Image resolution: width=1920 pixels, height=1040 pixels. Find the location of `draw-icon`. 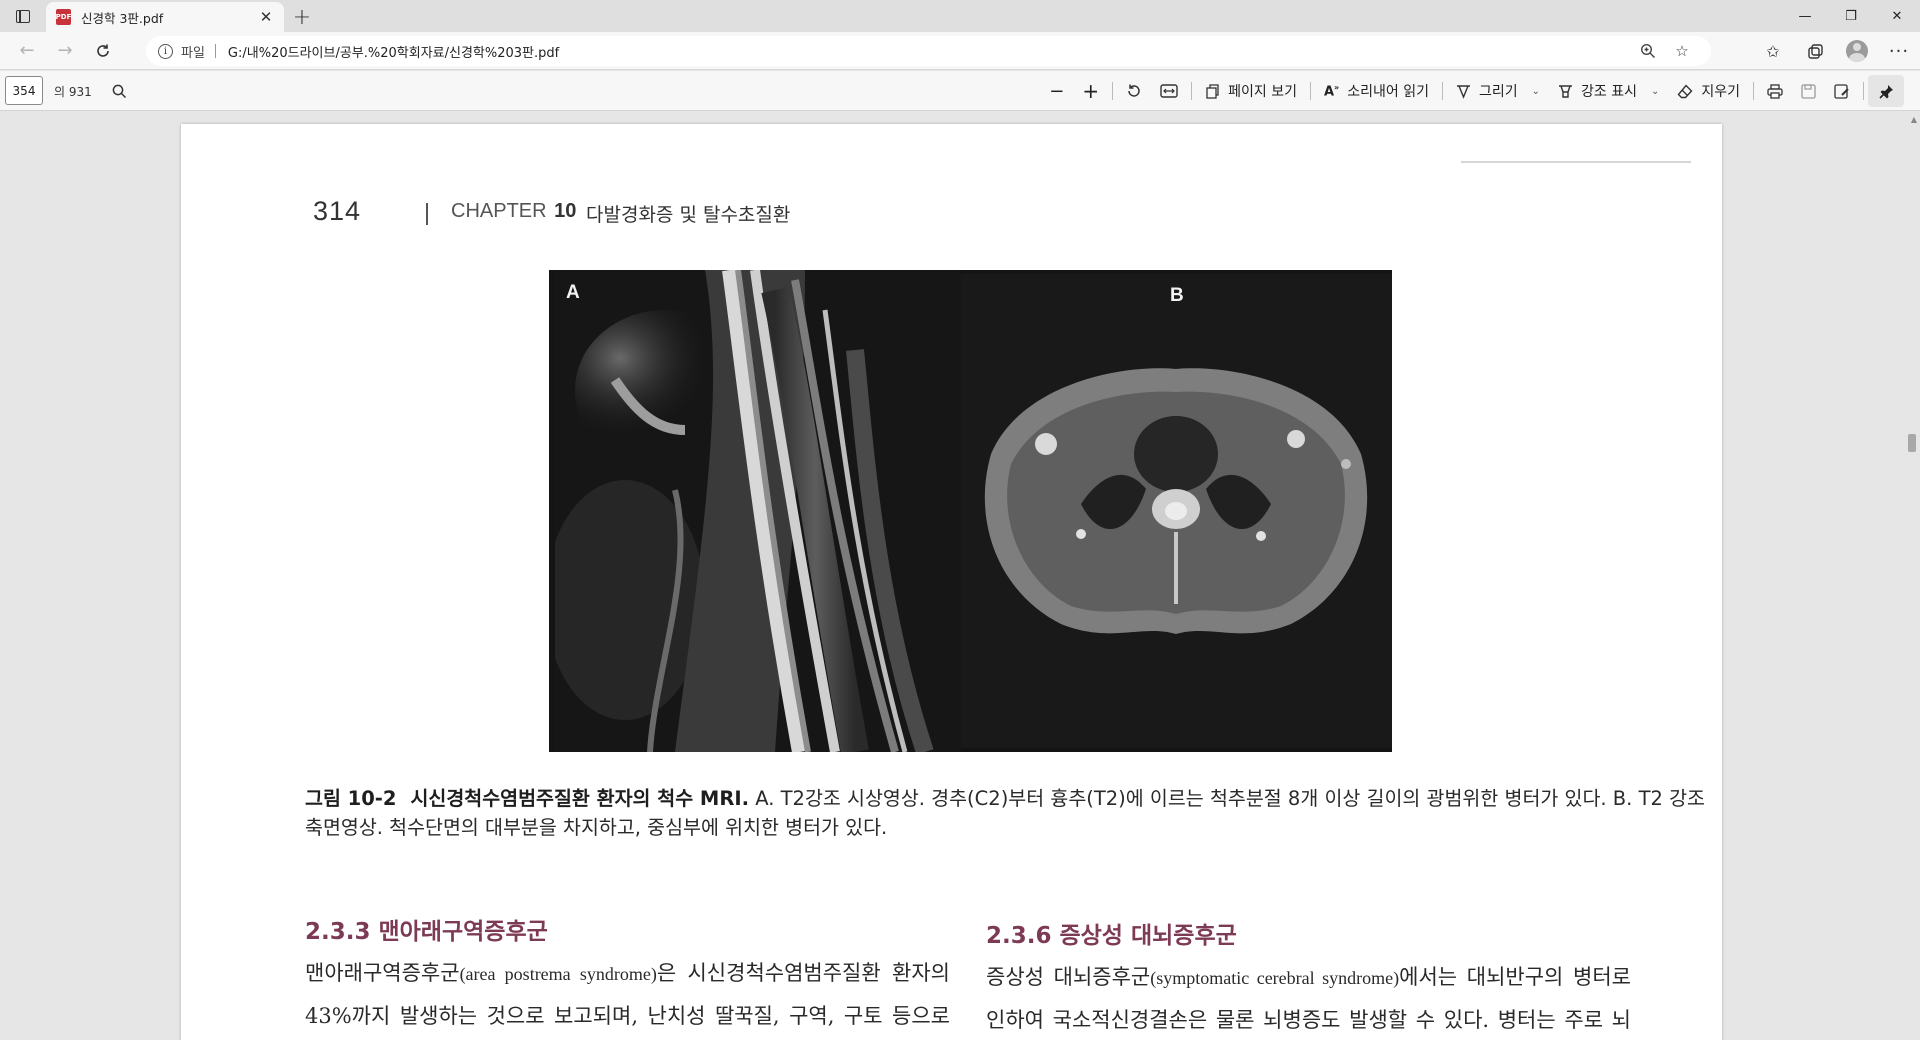

draw-icon is located at coordinates (1463, 91).